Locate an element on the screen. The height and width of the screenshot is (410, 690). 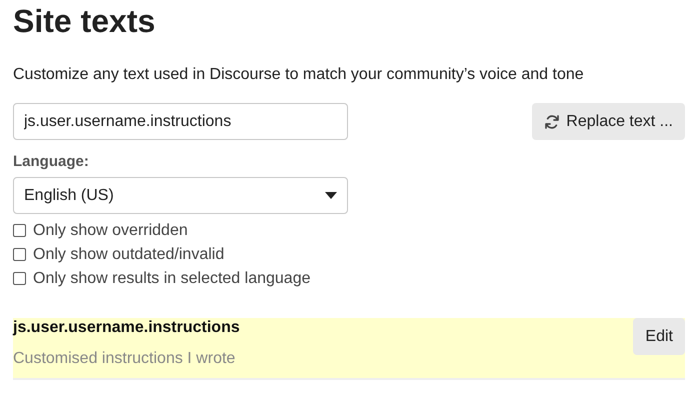
edit-button: Edit is located at coordinates (659, 336).